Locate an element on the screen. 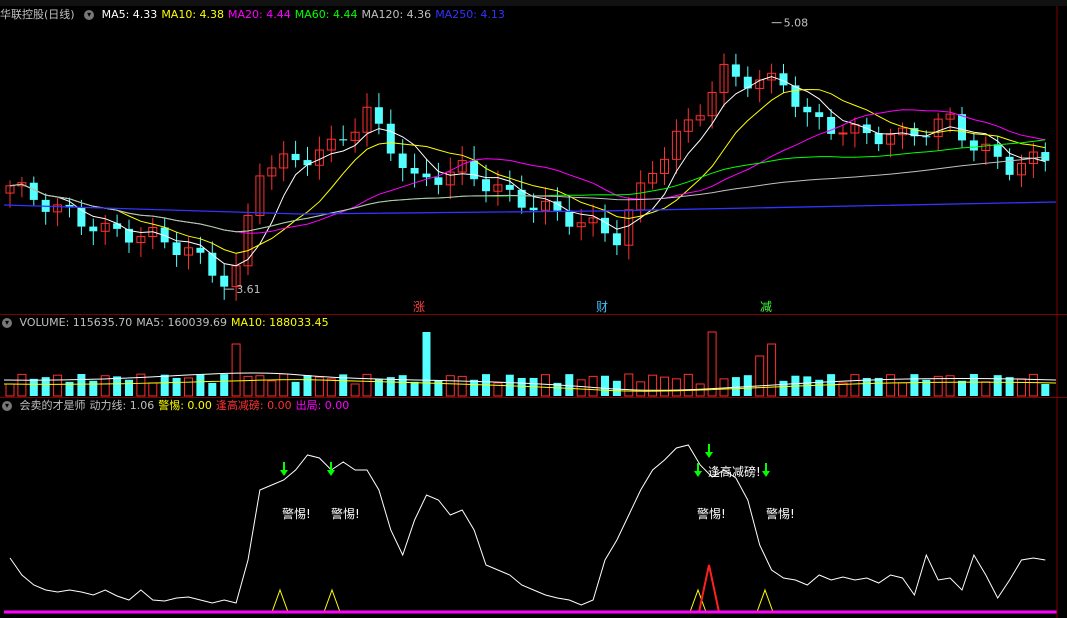 This screenshot has height=618, width=1067. volume-label-0: VOLUME: 115635.70 is located at coordinates (76, 322).